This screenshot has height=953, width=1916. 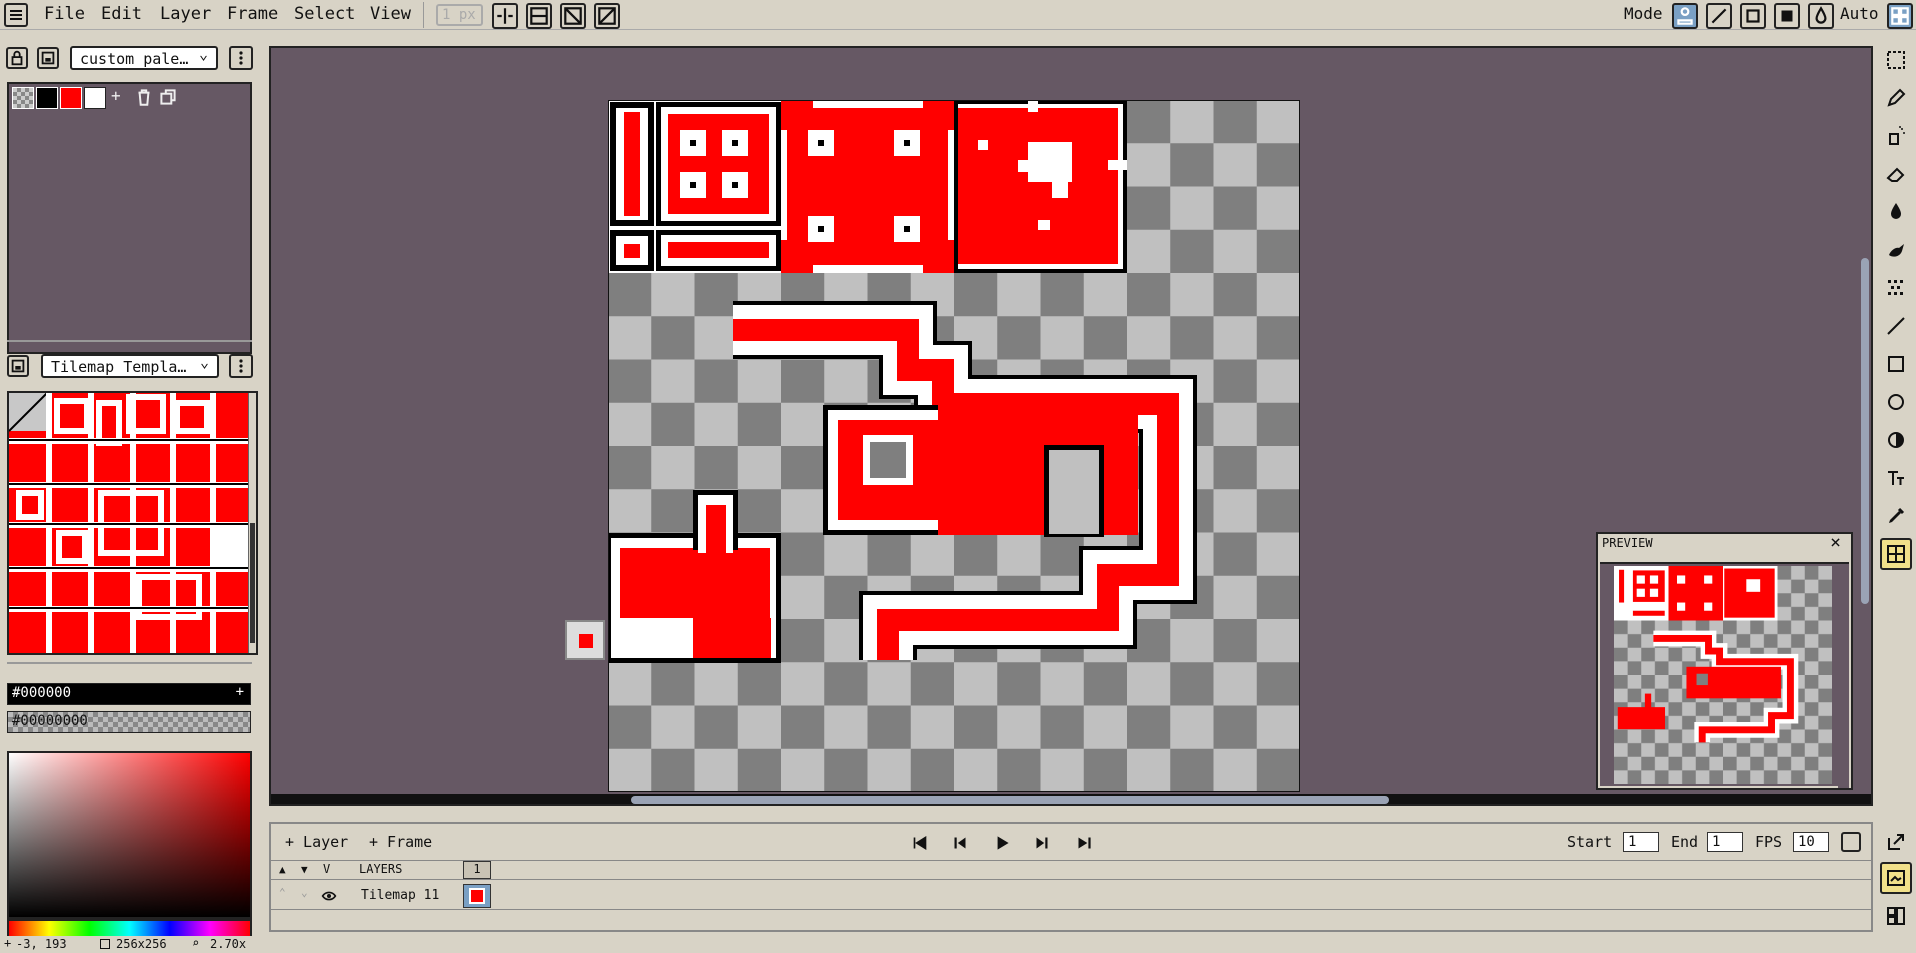 I want to click on vertical-scrollbar, so click(x=1865, y=431).